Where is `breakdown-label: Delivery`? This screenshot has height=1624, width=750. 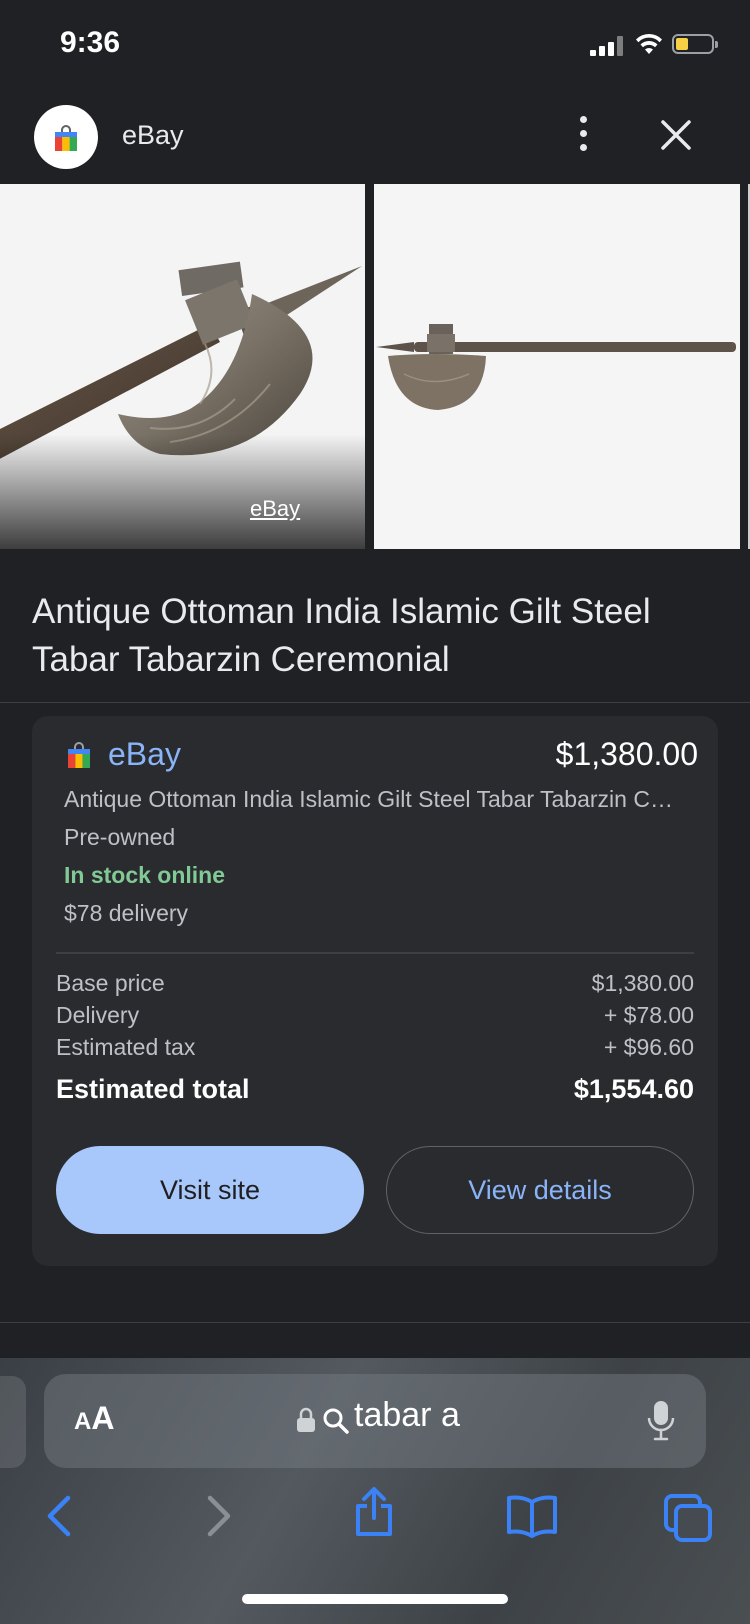 breakdown-label: Delivery is located at coordinates (98, 1015).